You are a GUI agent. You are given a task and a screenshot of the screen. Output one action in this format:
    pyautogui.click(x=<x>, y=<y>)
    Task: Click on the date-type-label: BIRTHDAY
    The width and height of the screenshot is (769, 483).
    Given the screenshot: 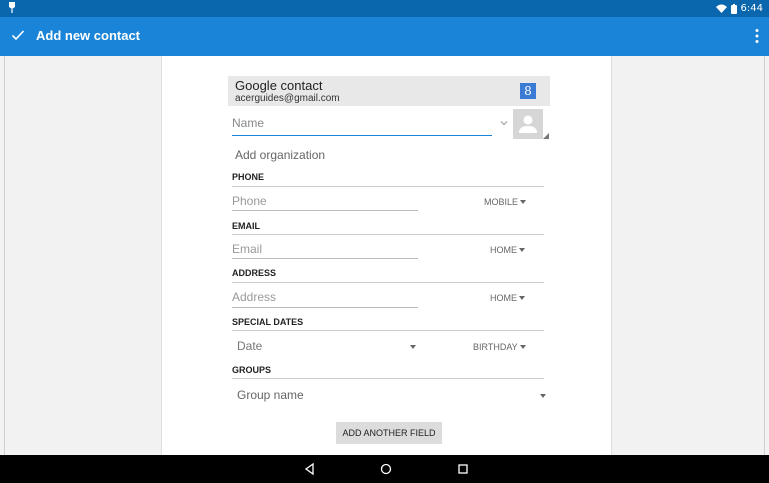 What is the action you would take?
    pyautogui.click(x=495, y=347)
    